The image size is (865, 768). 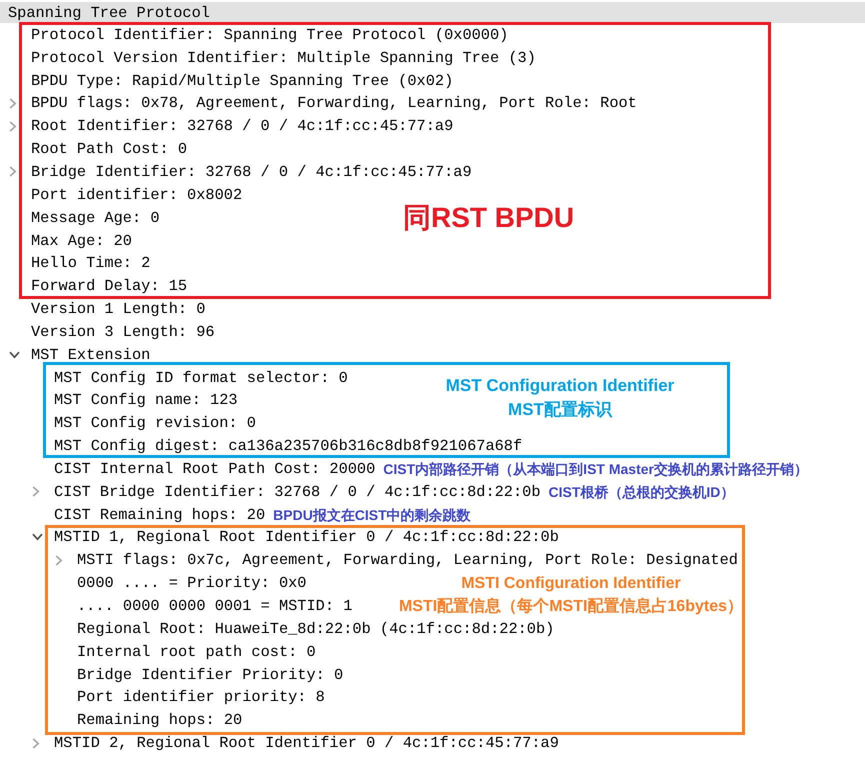 I want to click on packet-field: MST Config name: 123, so click(x=146, y=400).